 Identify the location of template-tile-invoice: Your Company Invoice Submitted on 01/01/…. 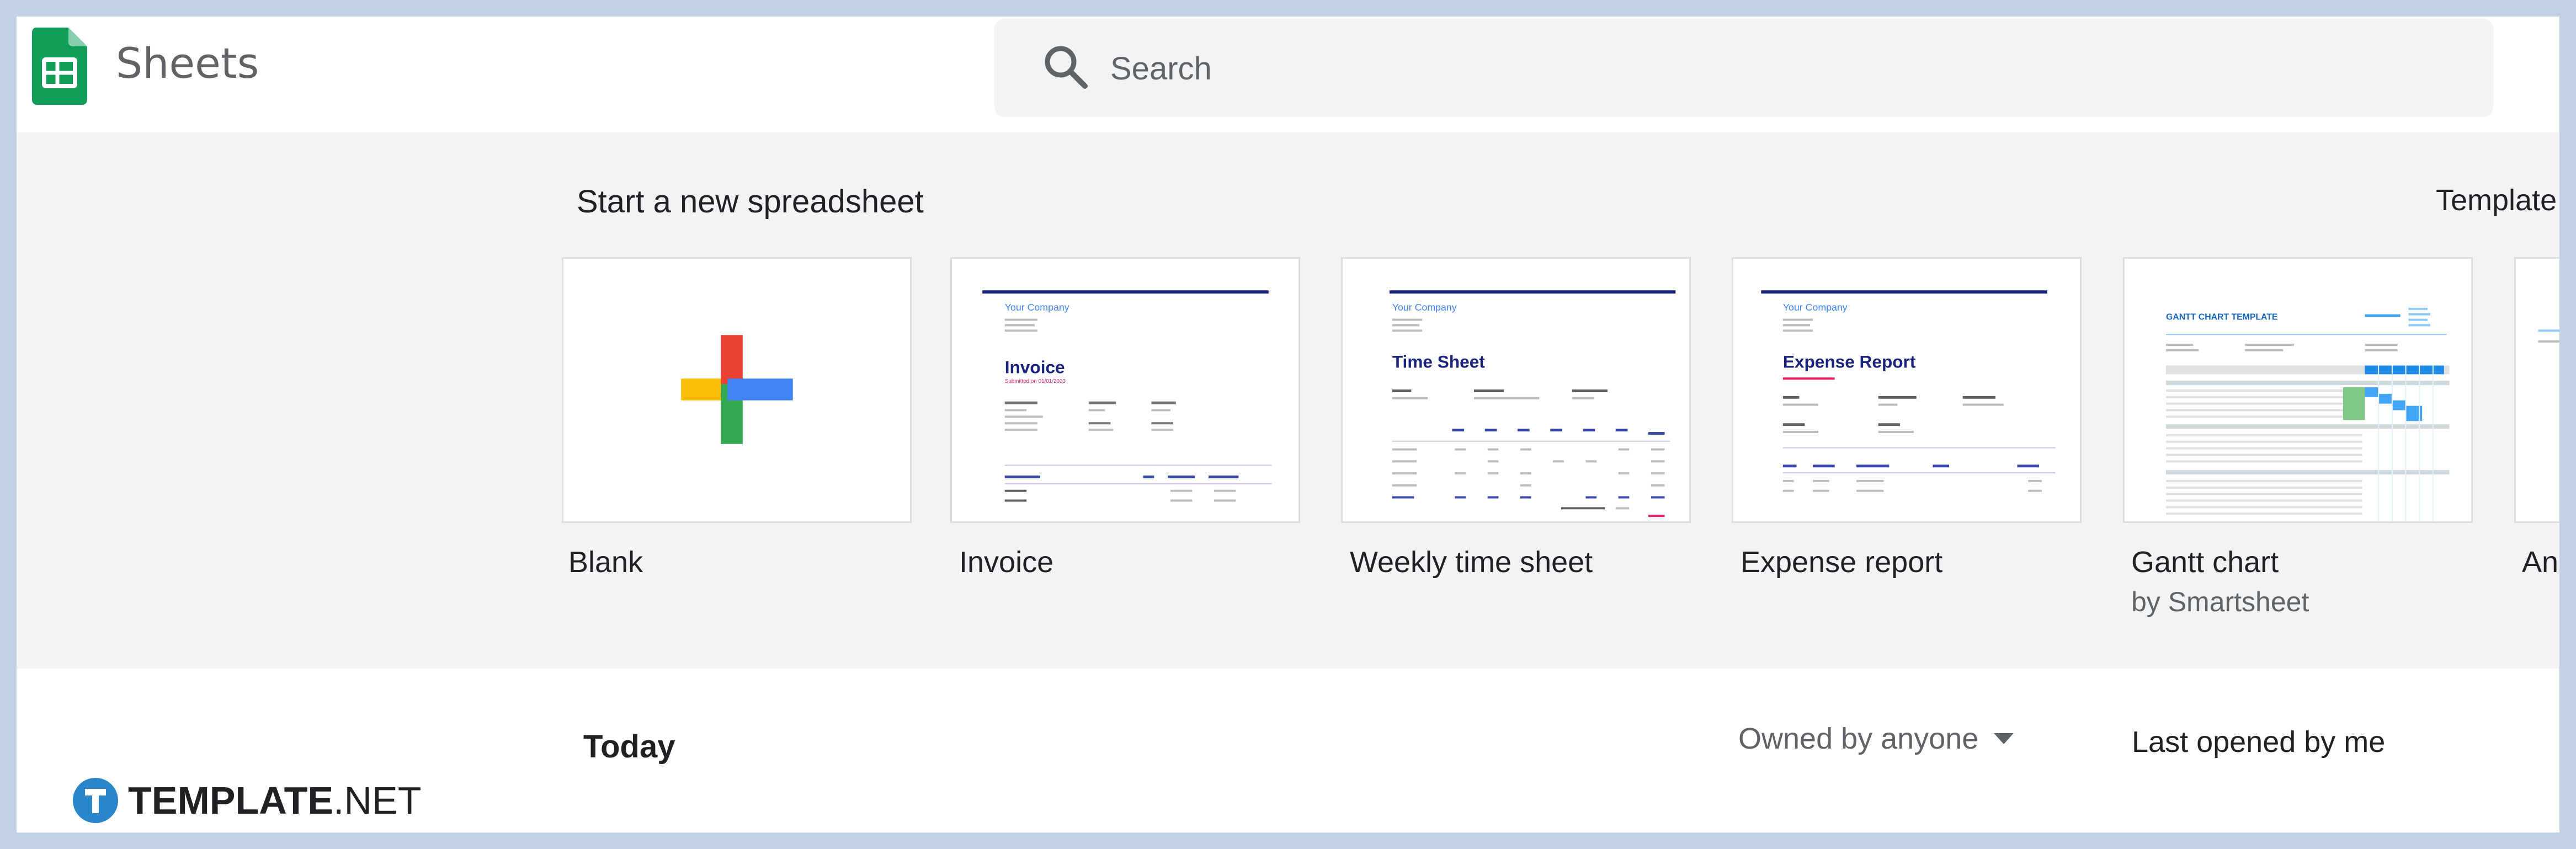
(1125, 390).